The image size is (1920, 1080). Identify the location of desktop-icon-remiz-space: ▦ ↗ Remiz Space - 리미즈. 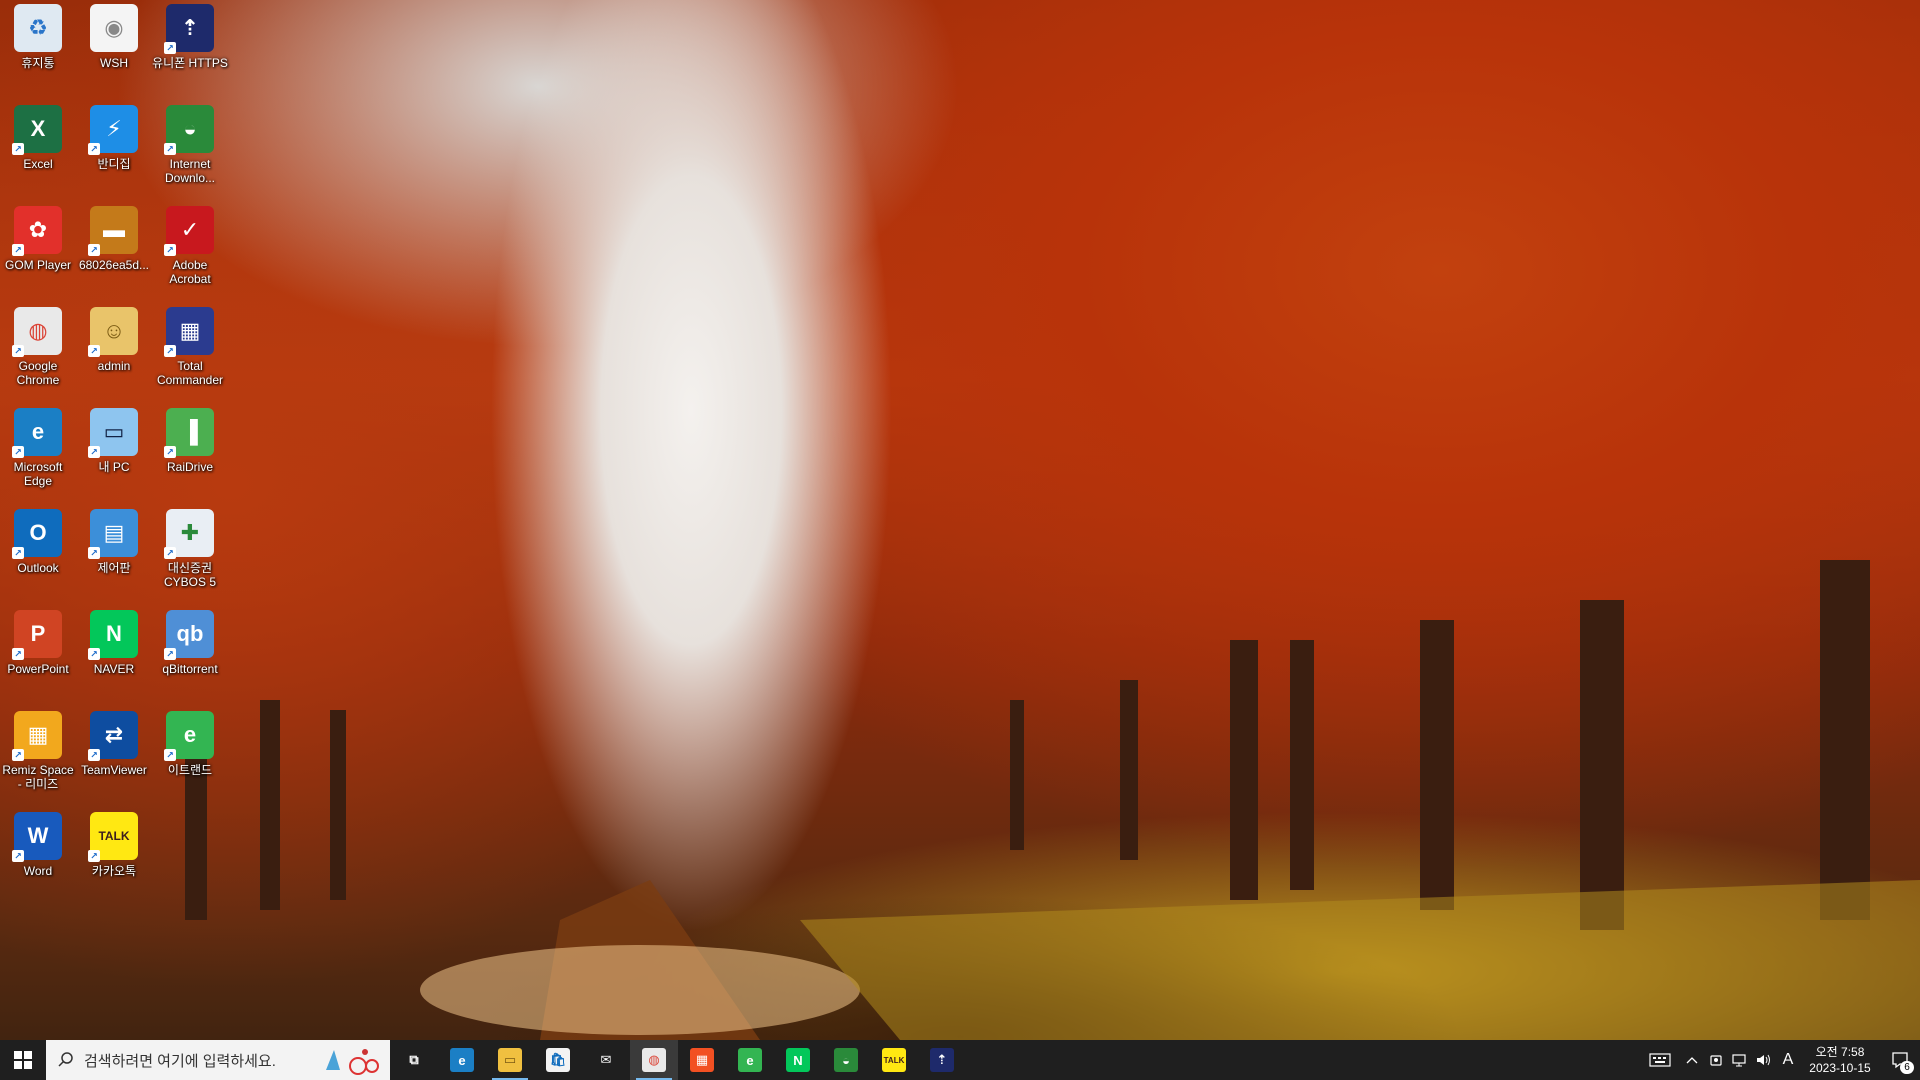
(38, 751).